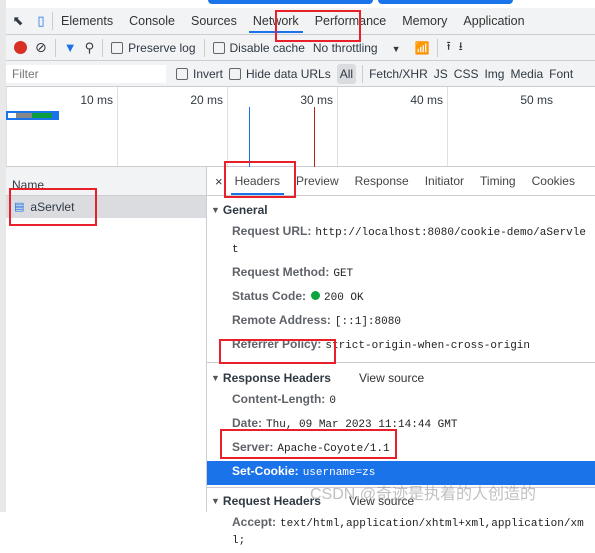  Describe the element at coordinates (267, 47) in the screenshot. I see `disable-cache-label: Disable cache` at that location.